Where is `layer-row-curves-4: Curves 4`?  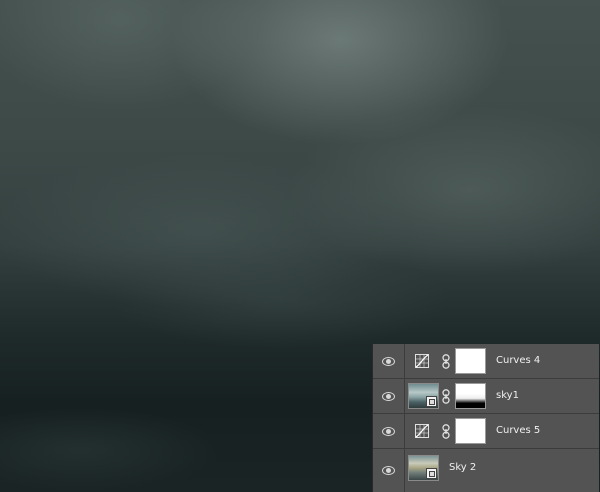
layer-row-curves-4: Curves 4 is located at coordinates (486, 361).